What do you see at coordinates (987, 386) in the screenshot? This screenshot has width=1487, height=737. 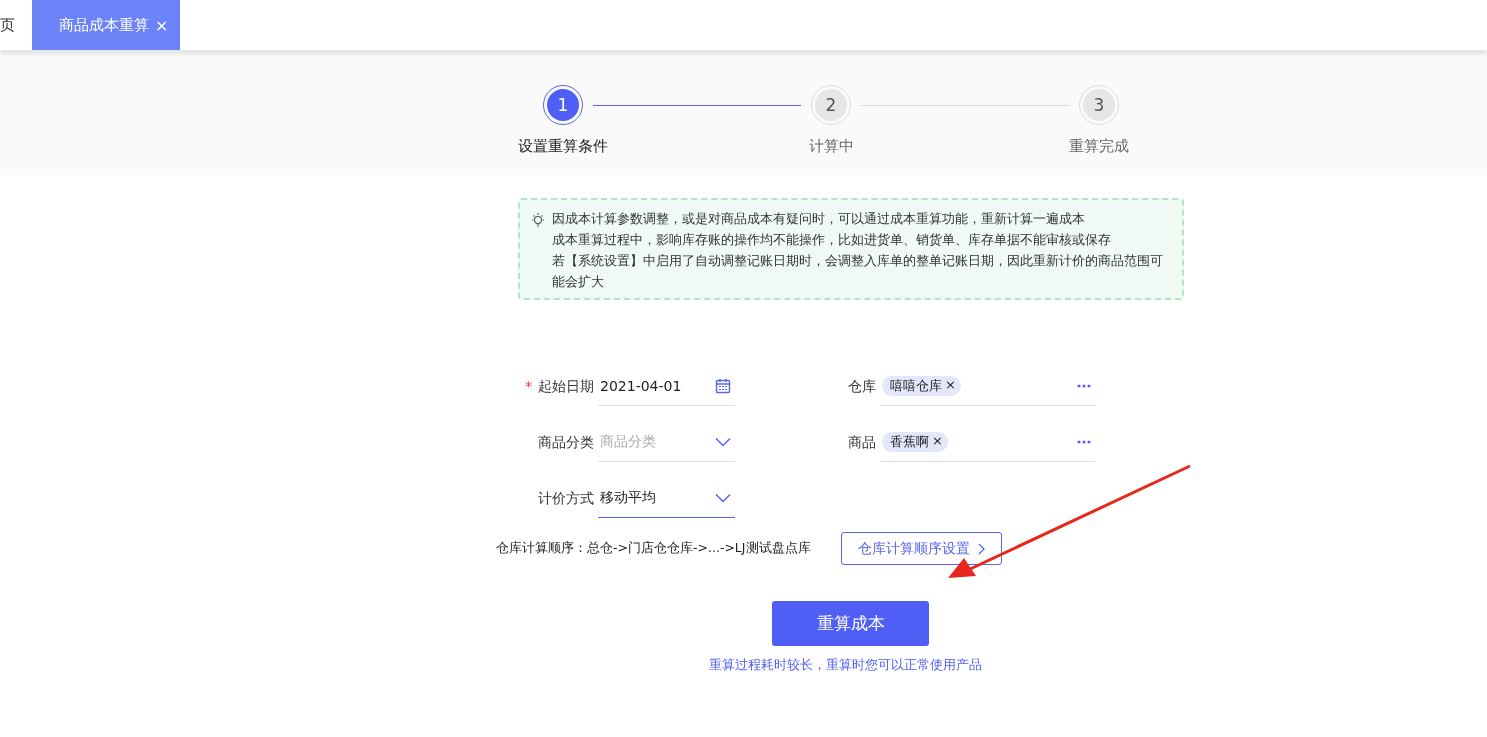 I see `tag-select-field: 嘻嘻仓库 ×` at bounding box center [987, 386].